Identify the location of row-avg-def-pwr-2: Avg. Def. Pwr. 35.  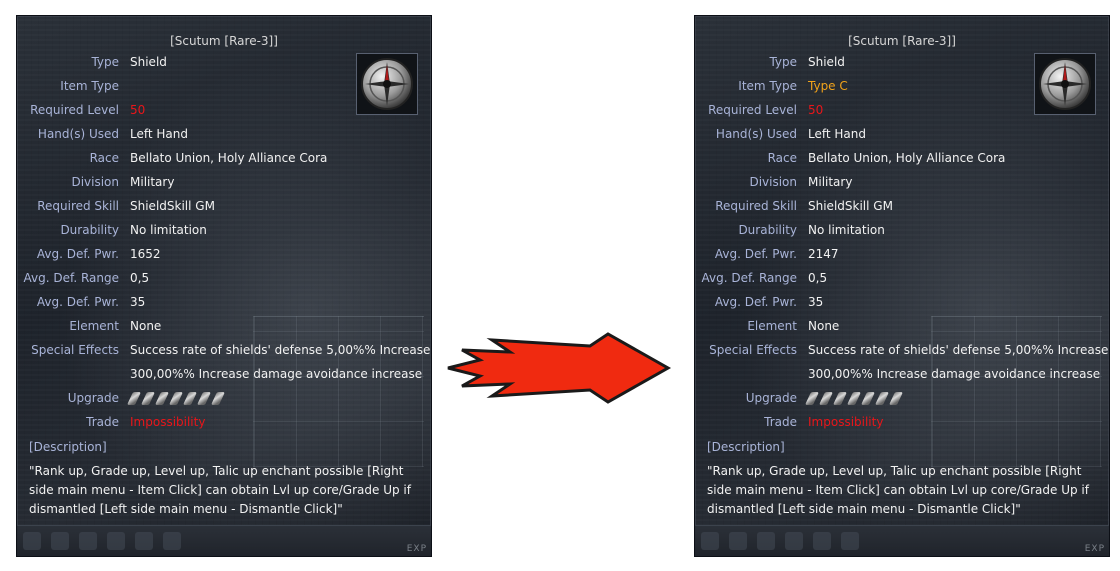
(224, 302).